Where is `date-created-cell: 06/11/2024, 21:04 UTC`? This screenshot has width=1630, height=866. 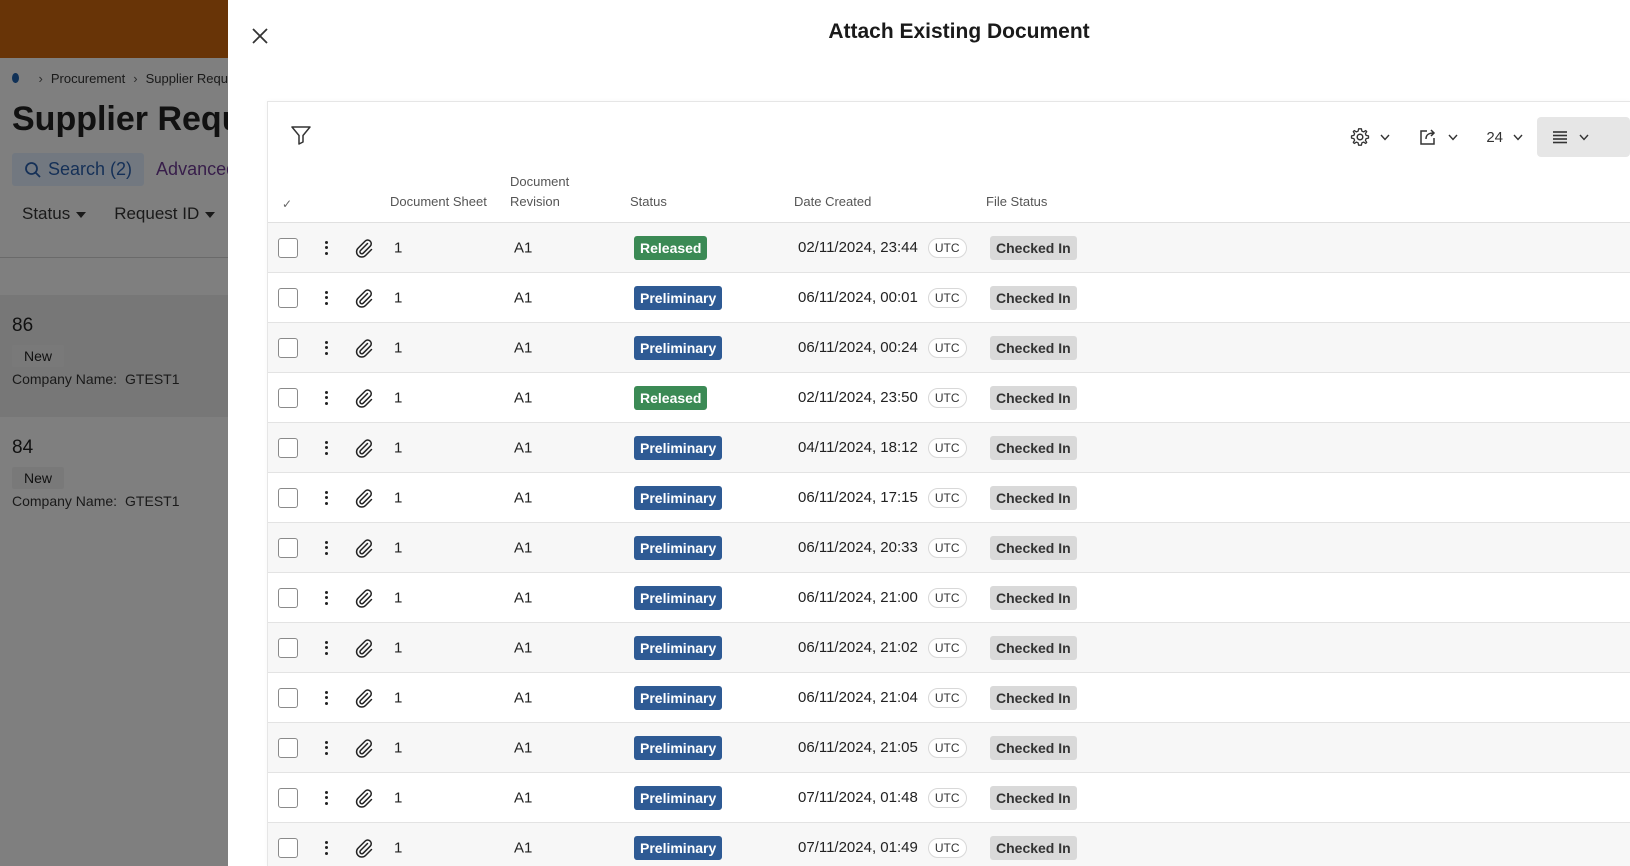 date-created-cell: 06/11/2024, 21:04 UTC is located at coordinates (882, 697).